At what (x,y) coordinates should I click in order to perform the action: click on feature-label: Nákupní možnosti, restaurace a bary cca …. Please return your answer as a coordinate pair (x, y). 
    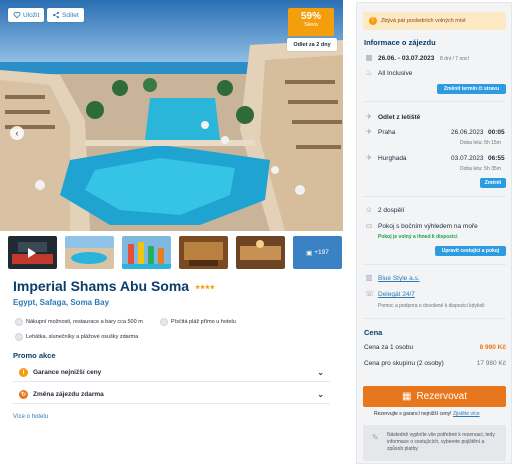
    Looking at the image, I should click on (84, 322).